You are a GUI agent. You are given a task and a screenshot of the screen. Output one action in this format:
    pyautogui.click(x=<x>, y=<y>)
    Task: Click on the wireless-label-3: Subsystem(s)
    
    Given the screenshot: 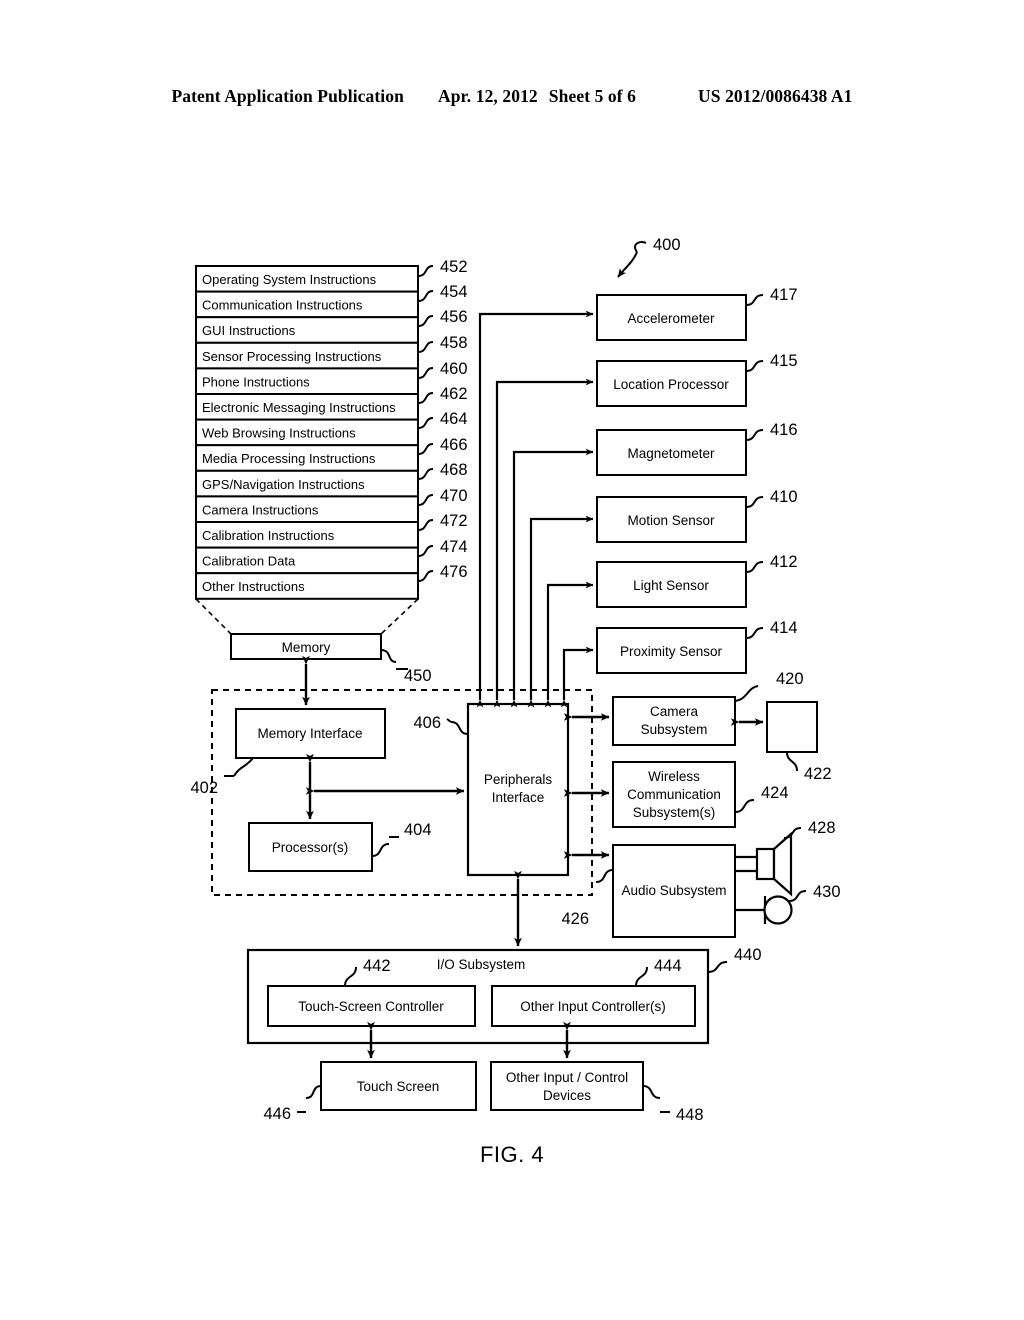 What is the action you would take?
    pyautogui.click(x=674, y=812)
    